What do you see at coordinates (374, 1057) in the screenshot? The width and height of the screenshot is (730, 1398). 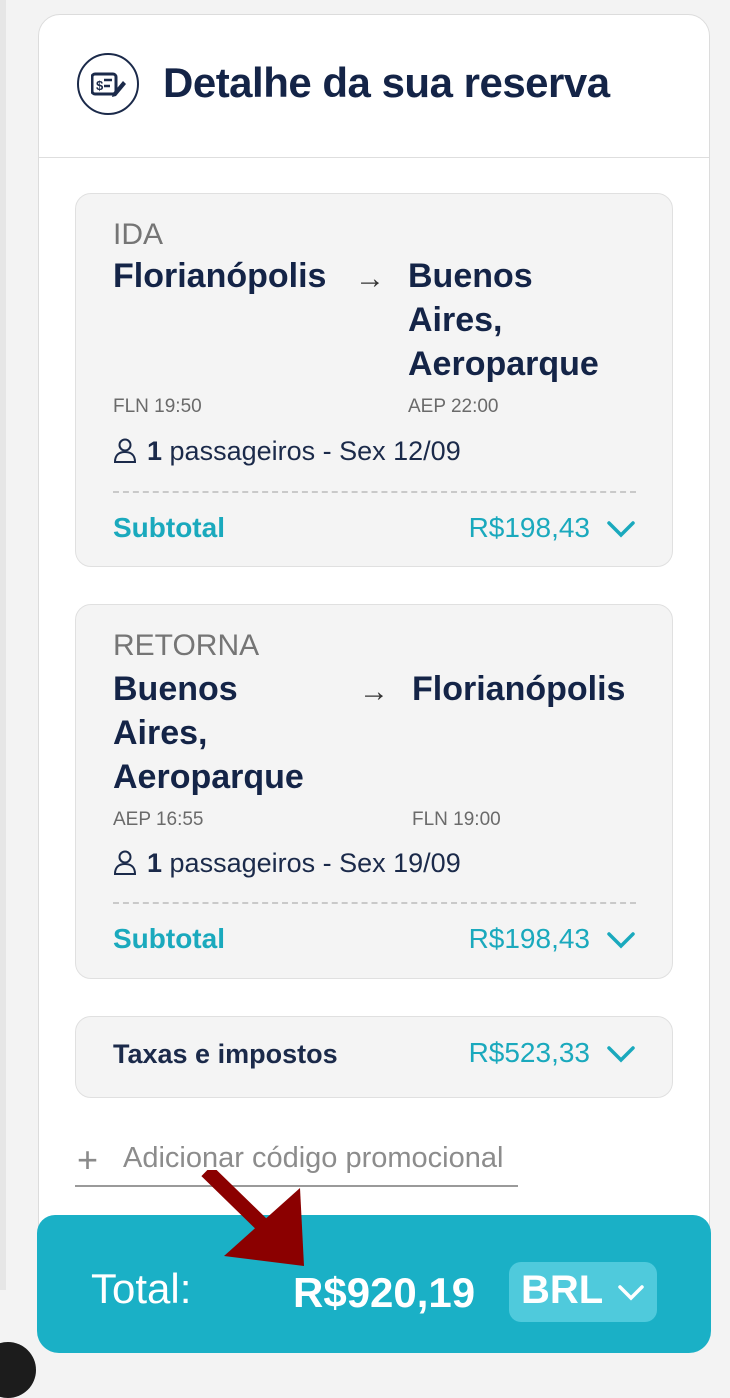 I see `taxes-row: Taxas e impostos R$523,33` at bounding box center [374, 1057].